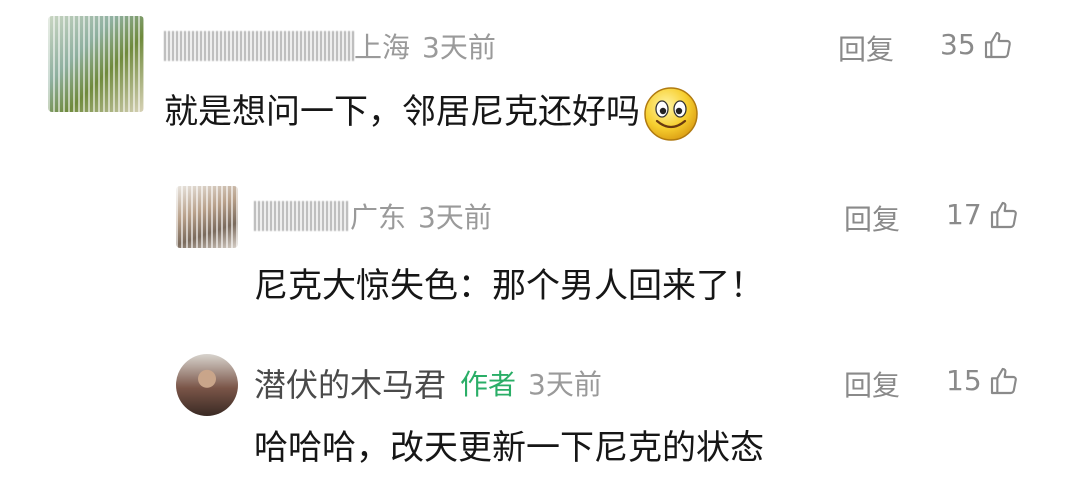 The height and width of the screenshot is (499, 1080). I want to click on location-label: 广东, so click(378, 217).